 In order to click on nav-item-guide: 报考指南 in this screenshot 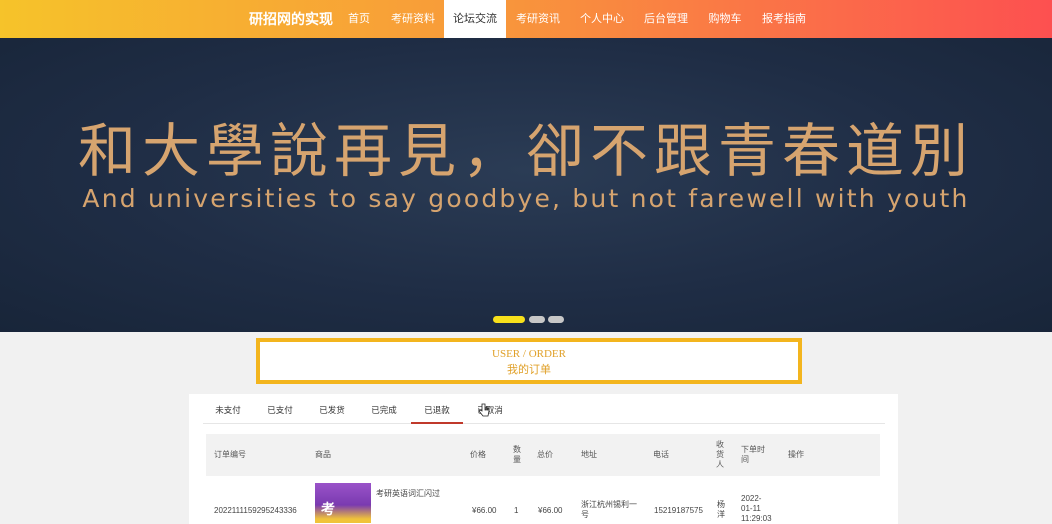, I will do `click(784, 19)`.